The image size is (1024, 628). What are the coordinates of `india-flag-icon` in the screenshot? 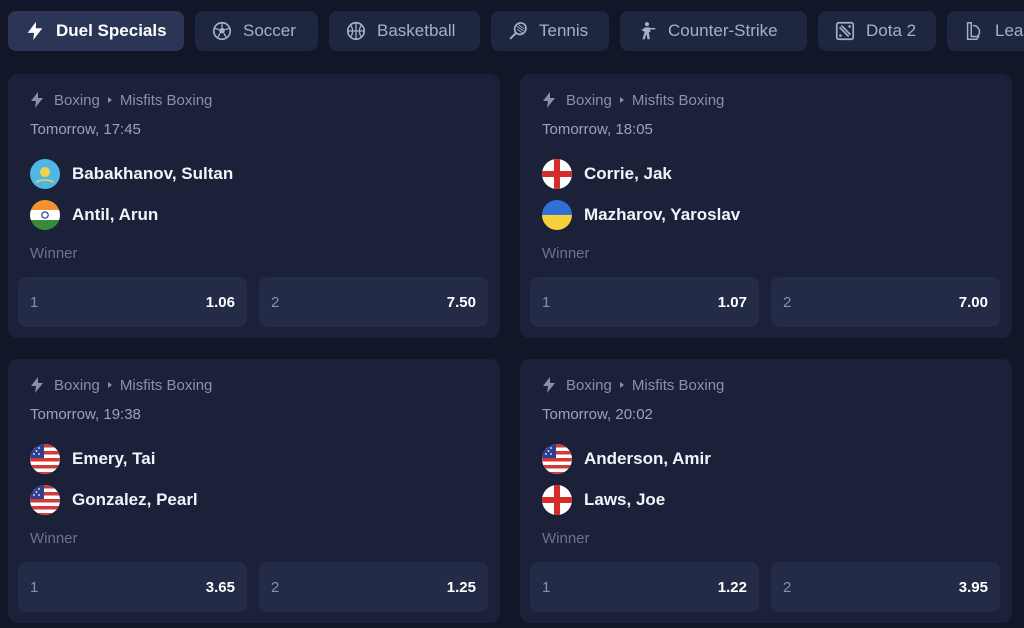 It's located at (45, 215).